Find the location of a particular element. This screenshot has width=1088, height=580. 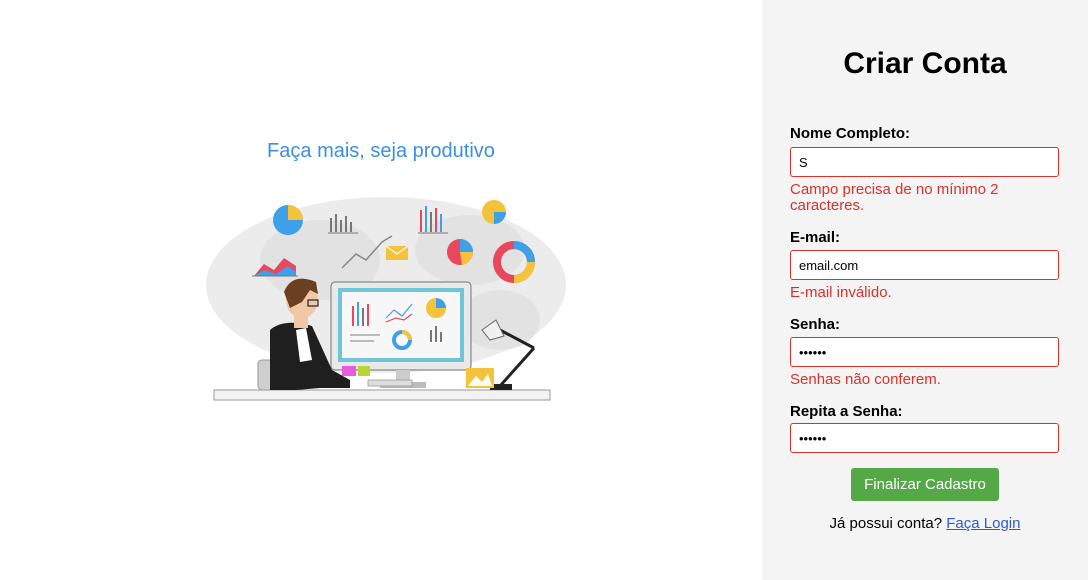

repeat-password-input is located at coordinates (924, 438).